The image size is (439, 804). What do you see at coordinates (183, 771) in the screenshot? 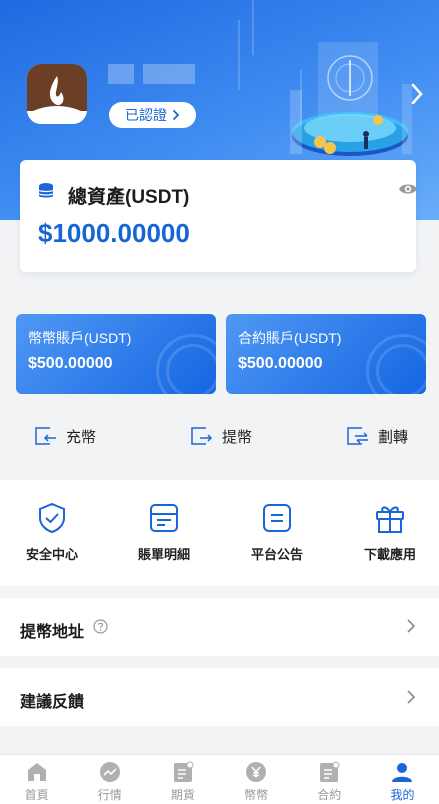
I see `futures-icon` at bounding box center [183, 771].